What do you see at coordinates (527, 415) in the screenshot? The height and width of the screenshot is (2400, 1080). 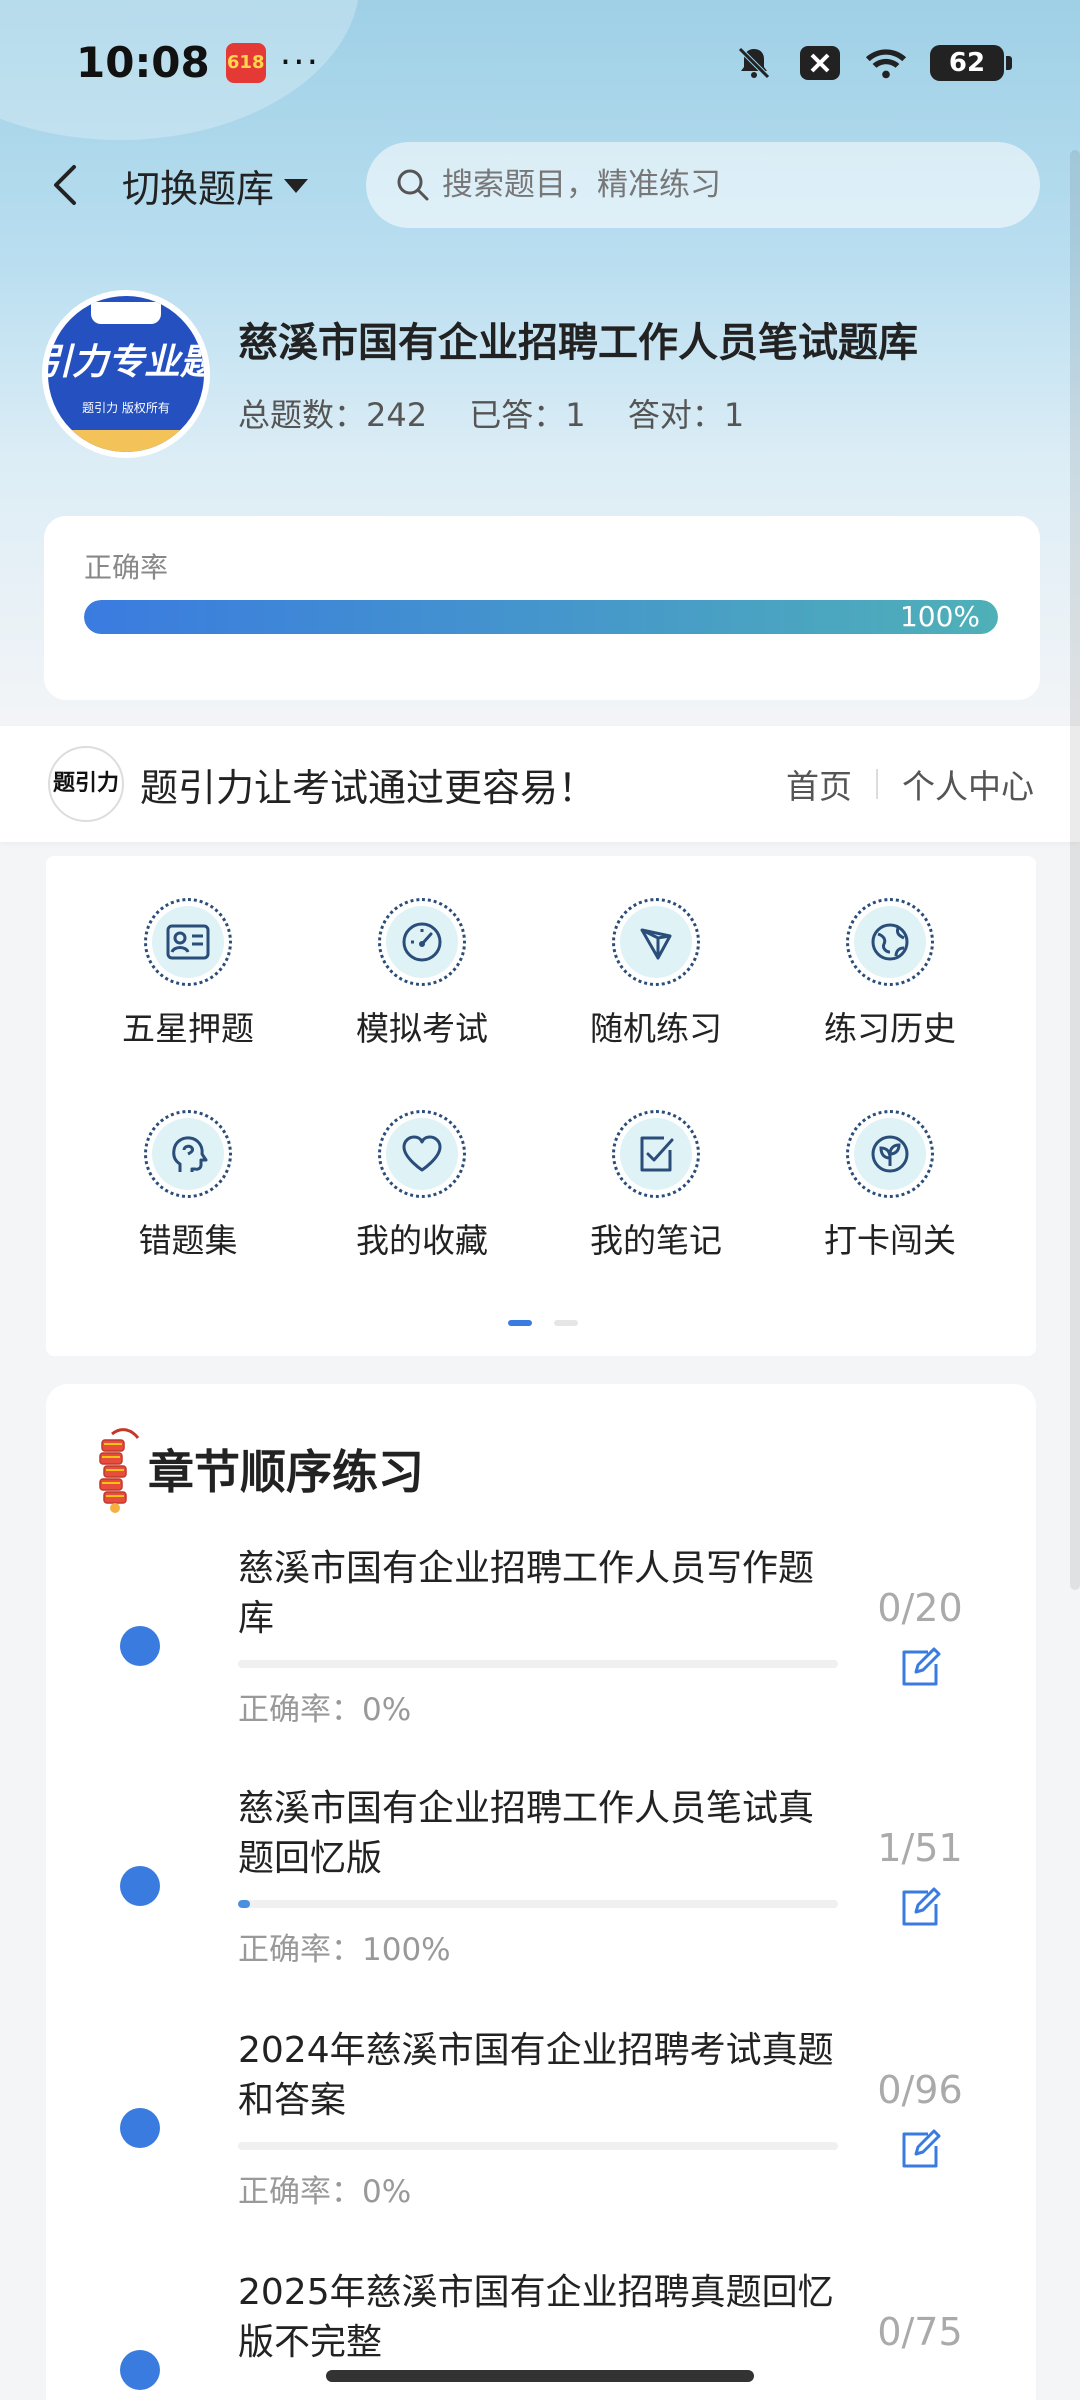 I see `answered-count: 已答：1` at bounding box center [527, 415].